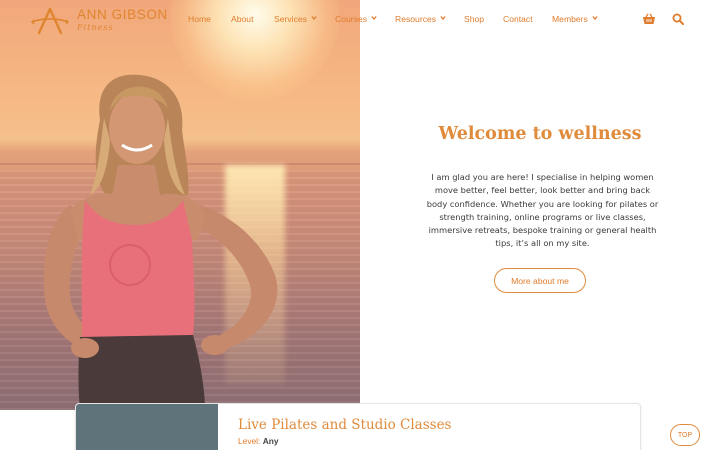 This screenshot has width=720, height=450. I want to click on nav-home-label: Home, so click(199, 19).